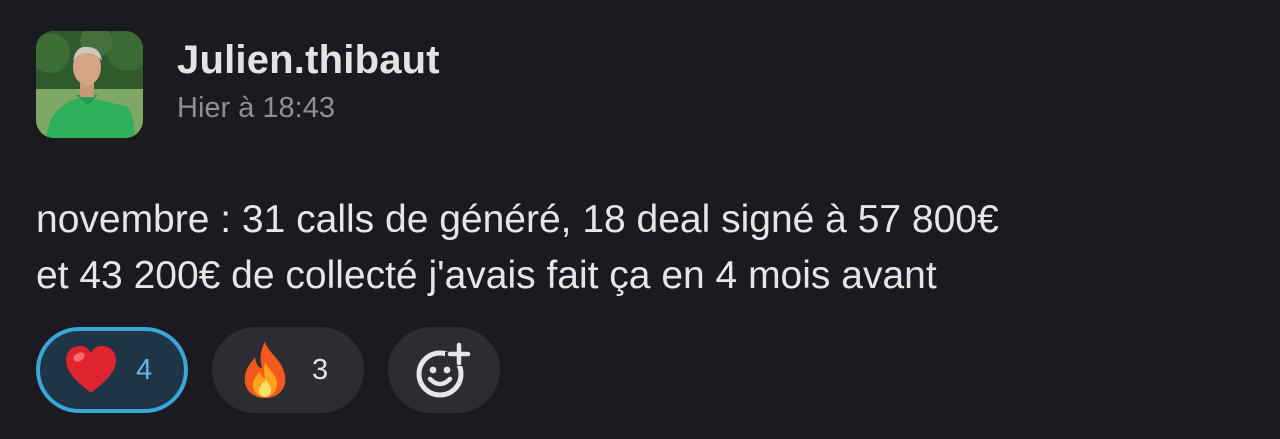 This screenshot has width=1280, height=439. What do you see at coordinates (91, 369) in the screenshot?
I see `heart-icon` at bounding box center [91, 369].